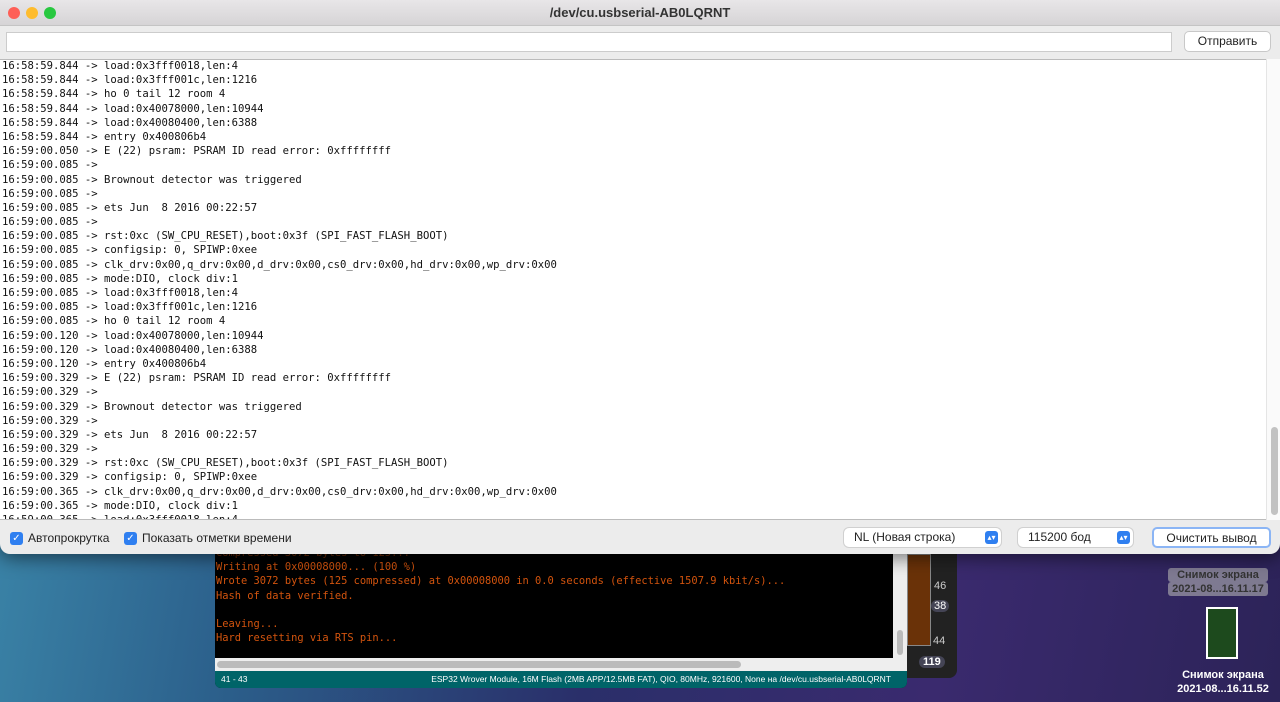 The height and width of the screenshot is (702, 1280). I want to click on log-line: 16:59:00.365 -> mode:DIO, clock div:1, so click(120, 505).